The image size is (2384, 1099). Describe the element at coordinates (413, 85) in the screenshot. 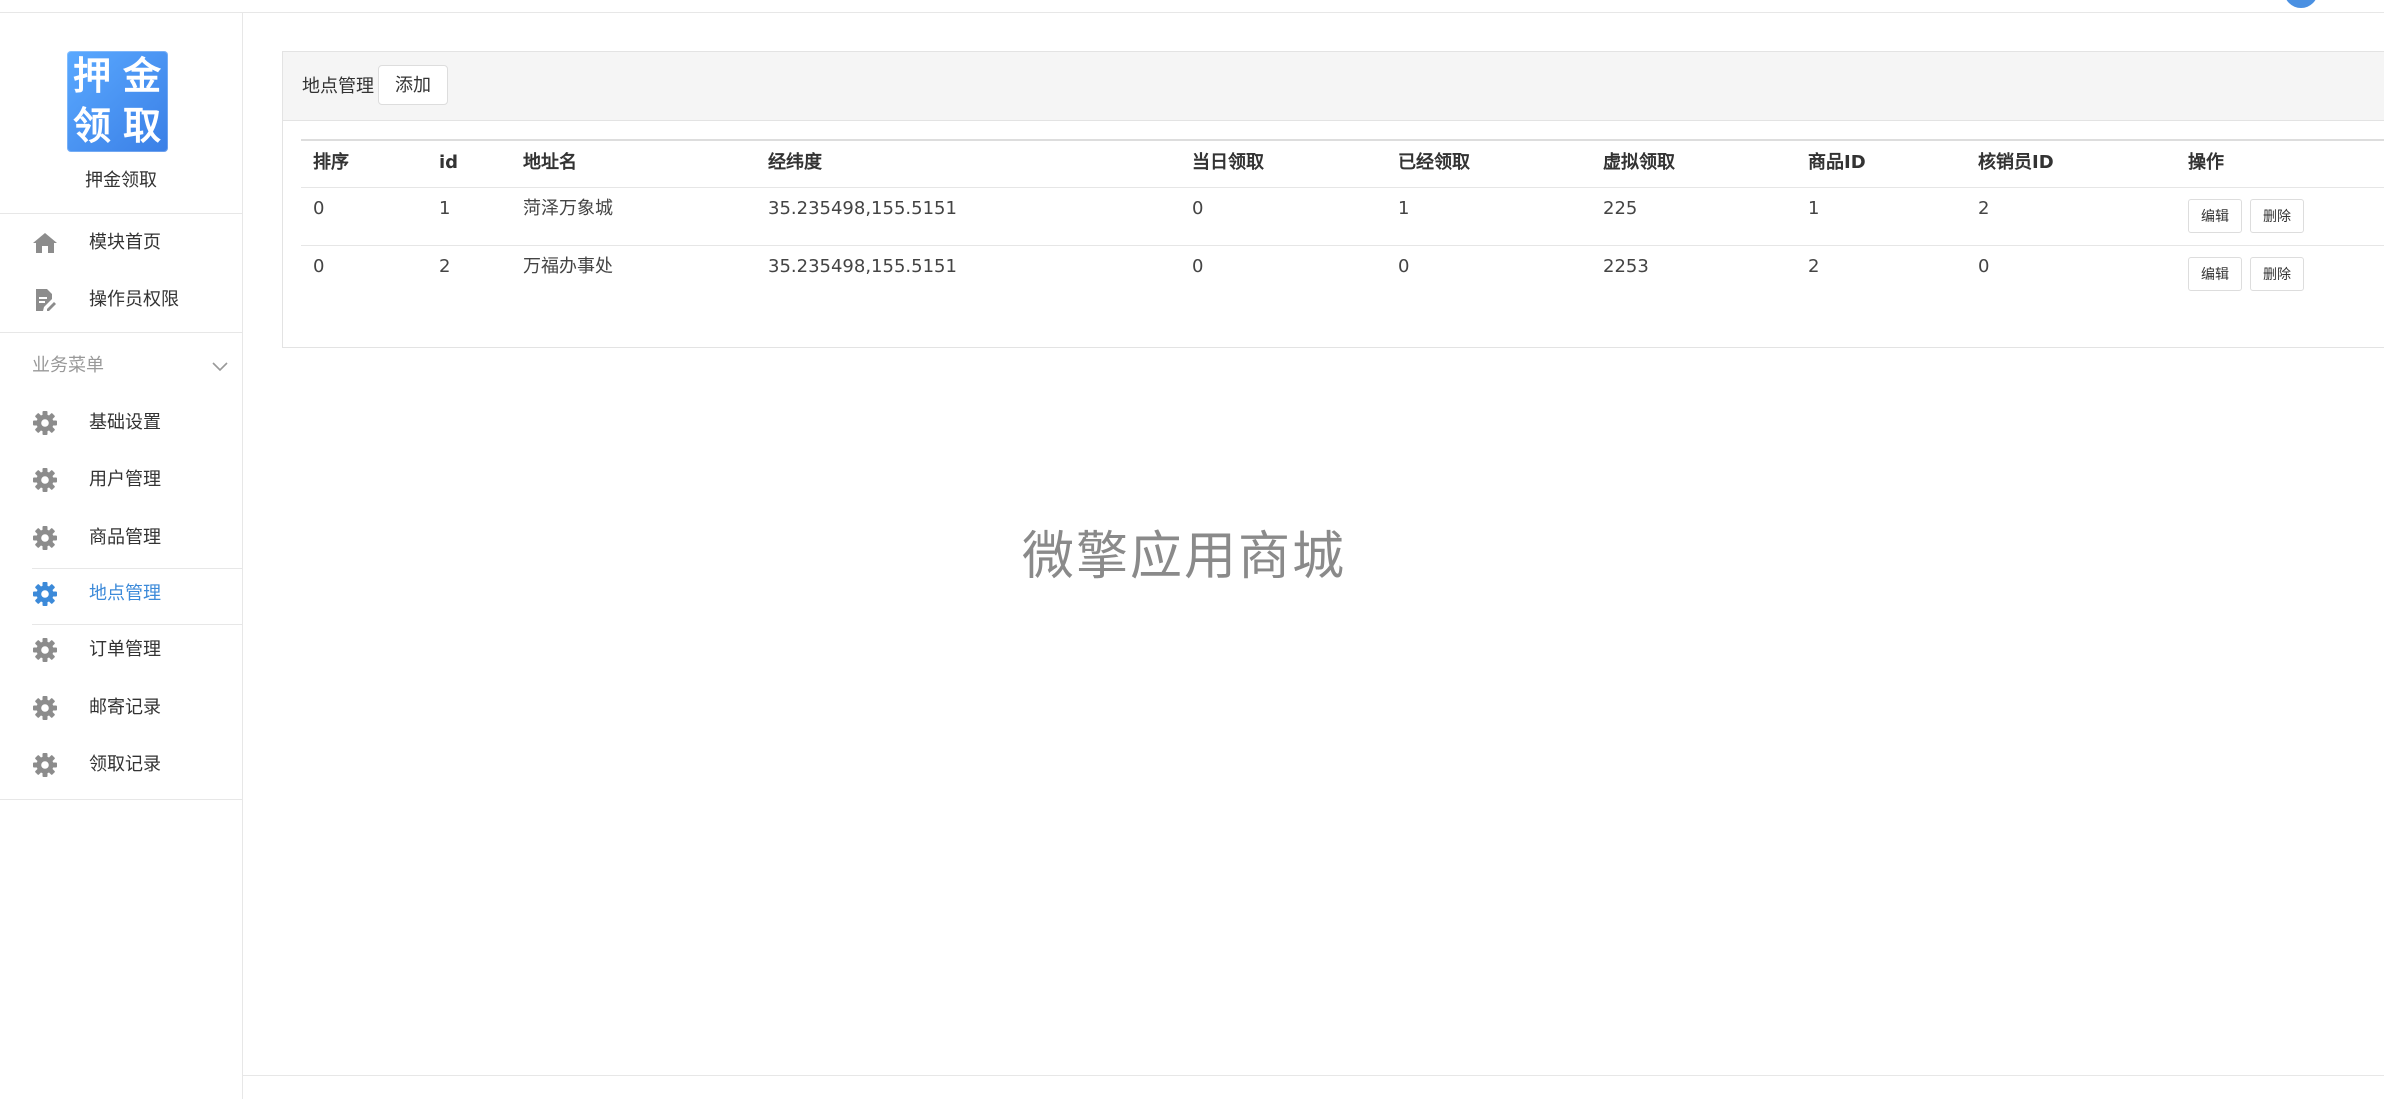

I see `add-button: 添加` at that location.